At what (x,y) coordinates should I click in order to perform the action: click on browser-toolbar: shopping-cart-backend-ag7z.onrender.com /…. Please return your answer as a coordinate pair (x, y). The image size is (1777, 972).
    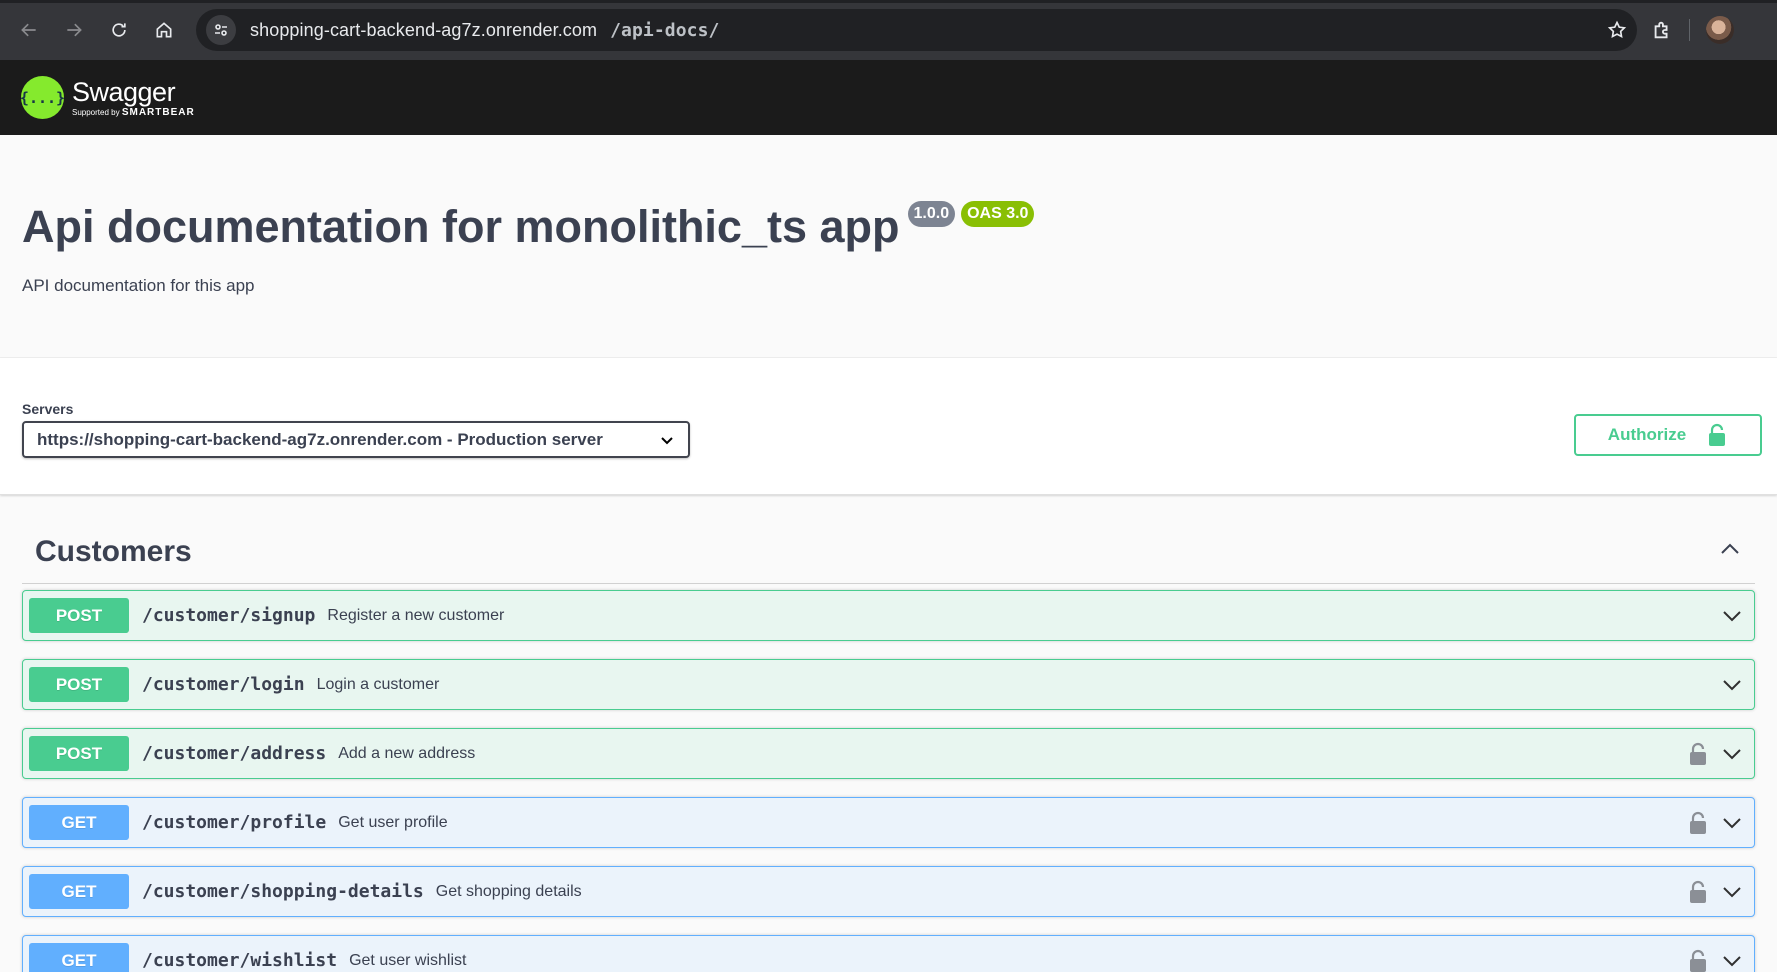
    Looking at the image, I should click on (888, 30).